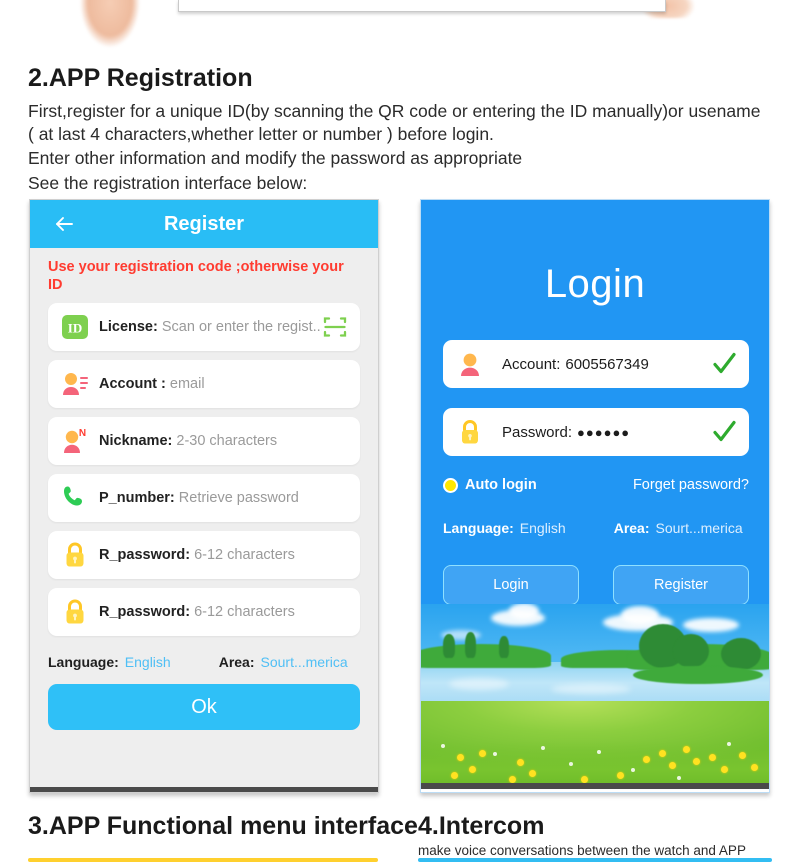 This screenshot has width=800, height=865. I want to click on register-language-label: Language:, so click(83, 662).